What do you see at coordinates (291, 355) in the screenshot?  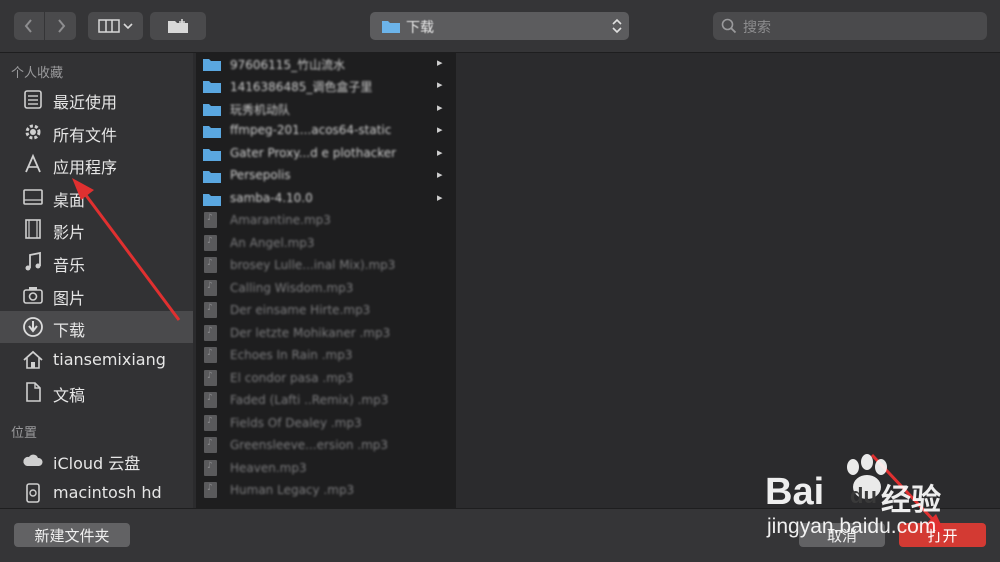 I see `file-name: Echoes In Rain .mp3` at bounding box center [291, 355].